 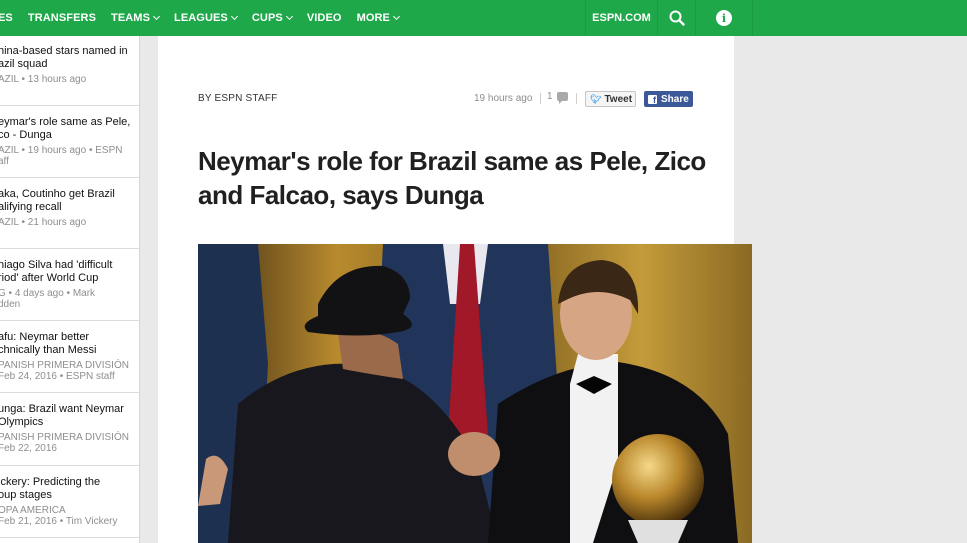 What do you see at coordinates (48, 343) in the screenshot?
I see `sidebar-story-title: afu: Neymar better chnically than Messi` at bounding box center [48, 343].